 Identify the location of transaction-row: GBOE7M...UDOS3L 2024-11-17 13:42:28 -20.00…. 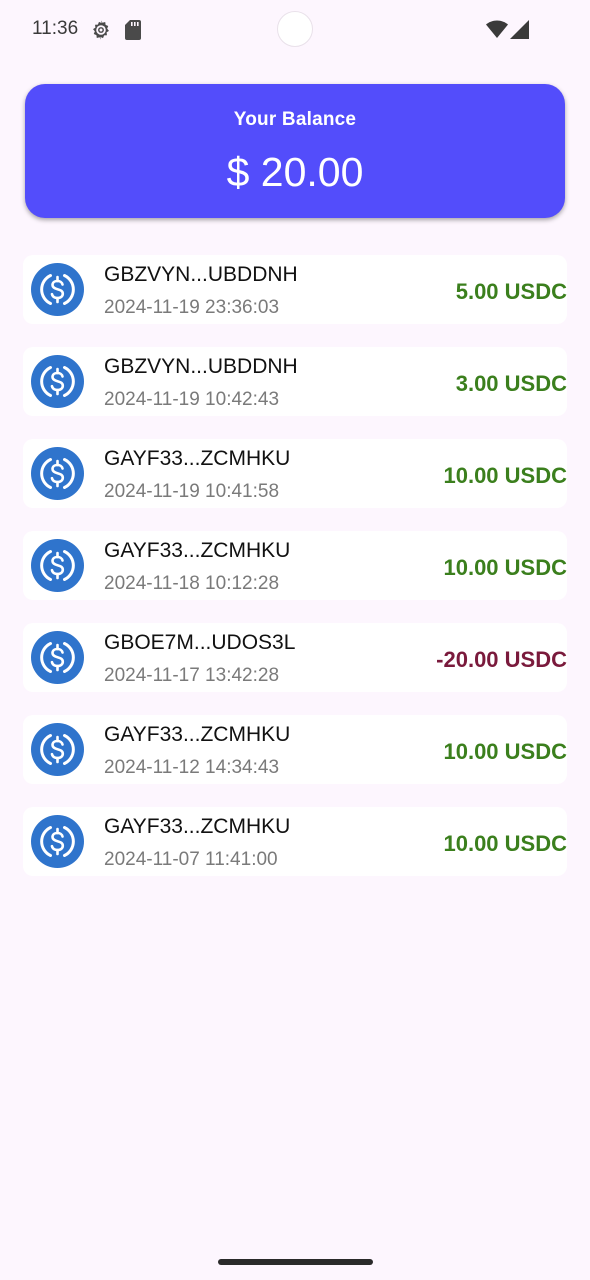
(295, 657).